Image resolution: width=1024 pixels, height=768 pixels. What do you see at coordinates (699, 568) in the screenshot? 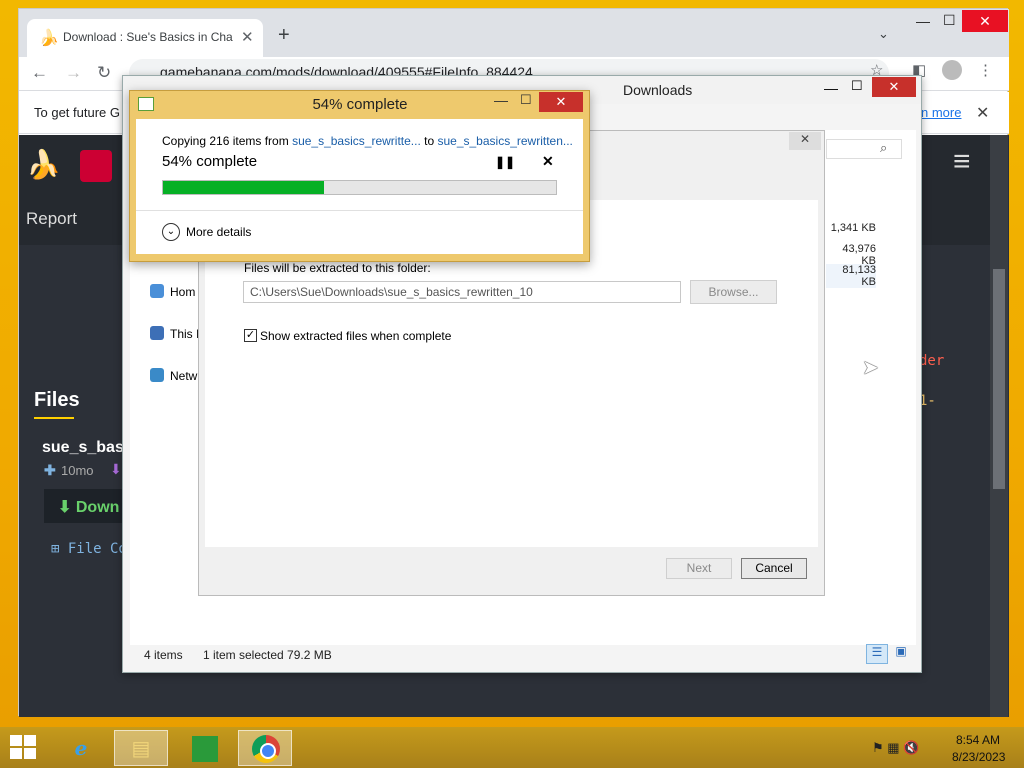
I see `next-button: Next` at bounding box center [699, 568].